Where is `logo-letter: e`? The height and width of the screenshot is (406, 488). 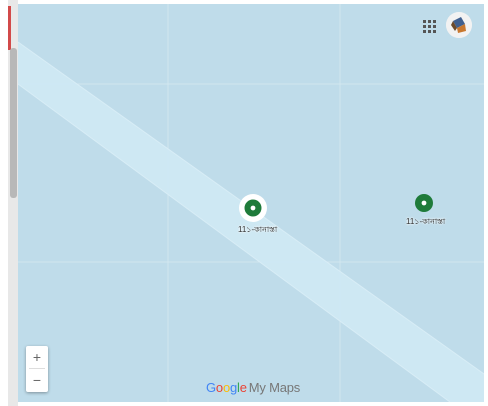 logo-letter: e is located at coordinates (243, 387).